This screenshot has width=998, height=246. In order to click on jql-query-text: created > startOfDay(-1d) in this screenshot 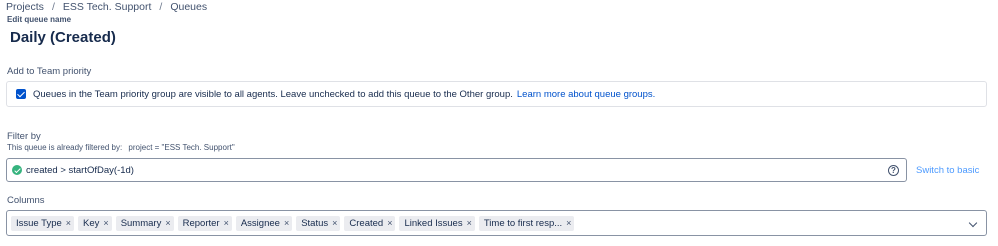, I will do `click(80, 170)`.